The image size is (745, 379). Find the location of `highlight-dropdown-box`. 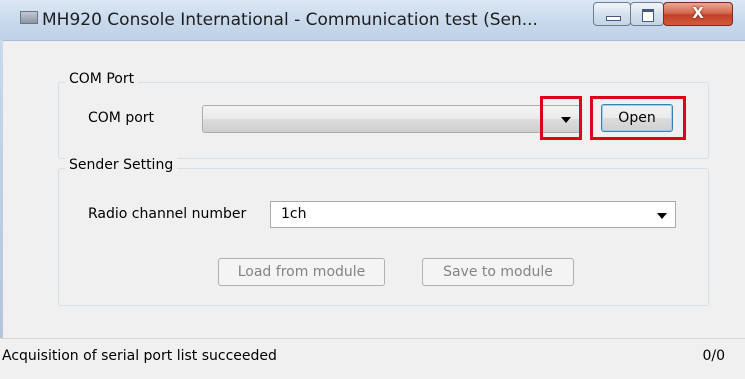

highlight-dropdown-box is located at coordinates (561, 118).